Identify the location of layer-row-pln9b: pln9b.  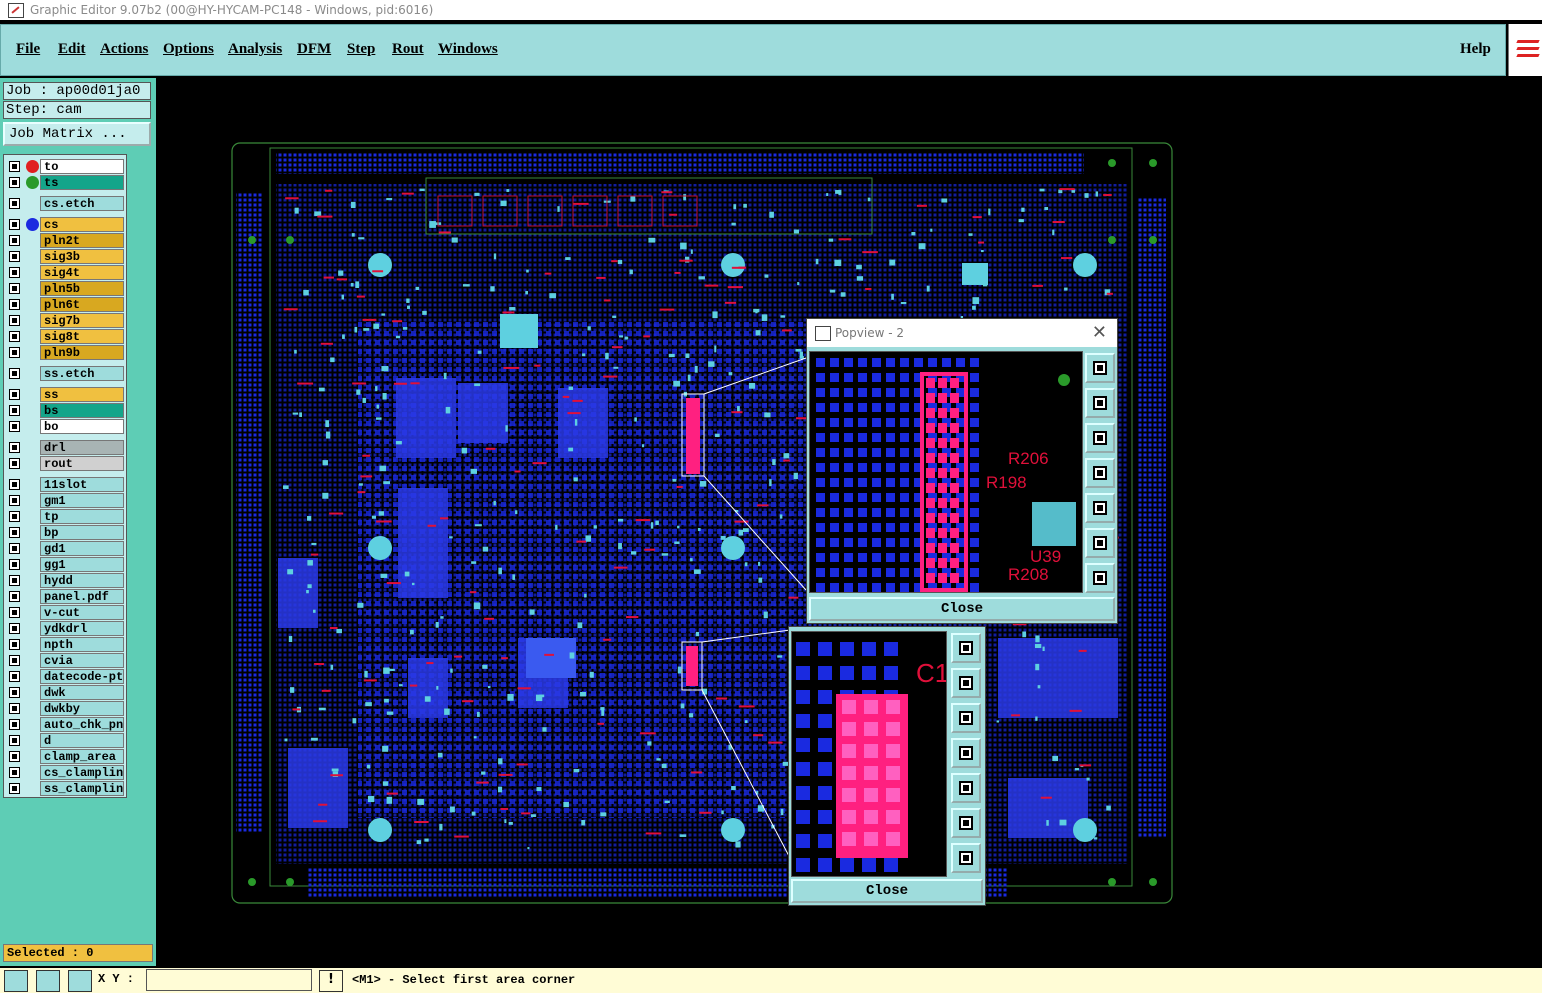
(65, 352).